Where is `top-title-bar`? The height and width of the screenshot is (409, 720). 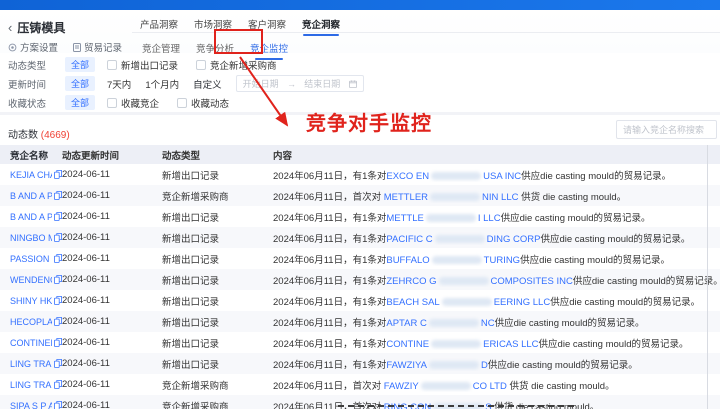 top-title-bar is located at coordinates (360, 5).